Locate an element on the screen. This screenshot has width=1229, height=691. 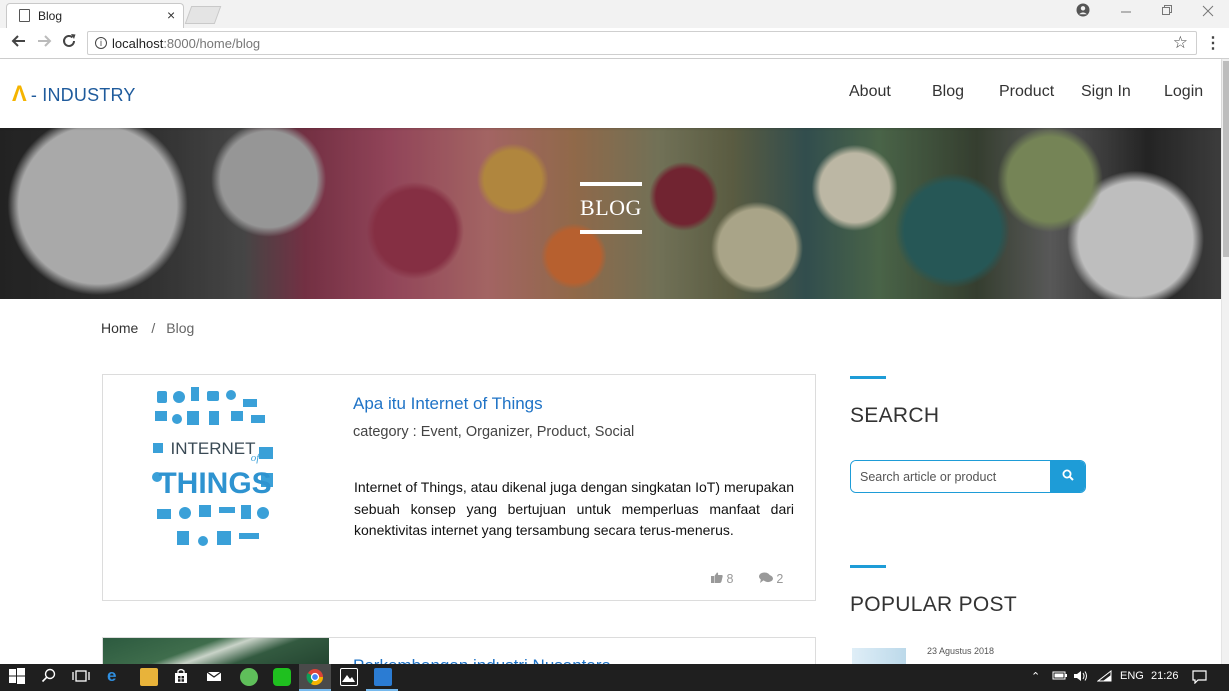
browser-tab: Blog × is located at coordinates (95, 15).